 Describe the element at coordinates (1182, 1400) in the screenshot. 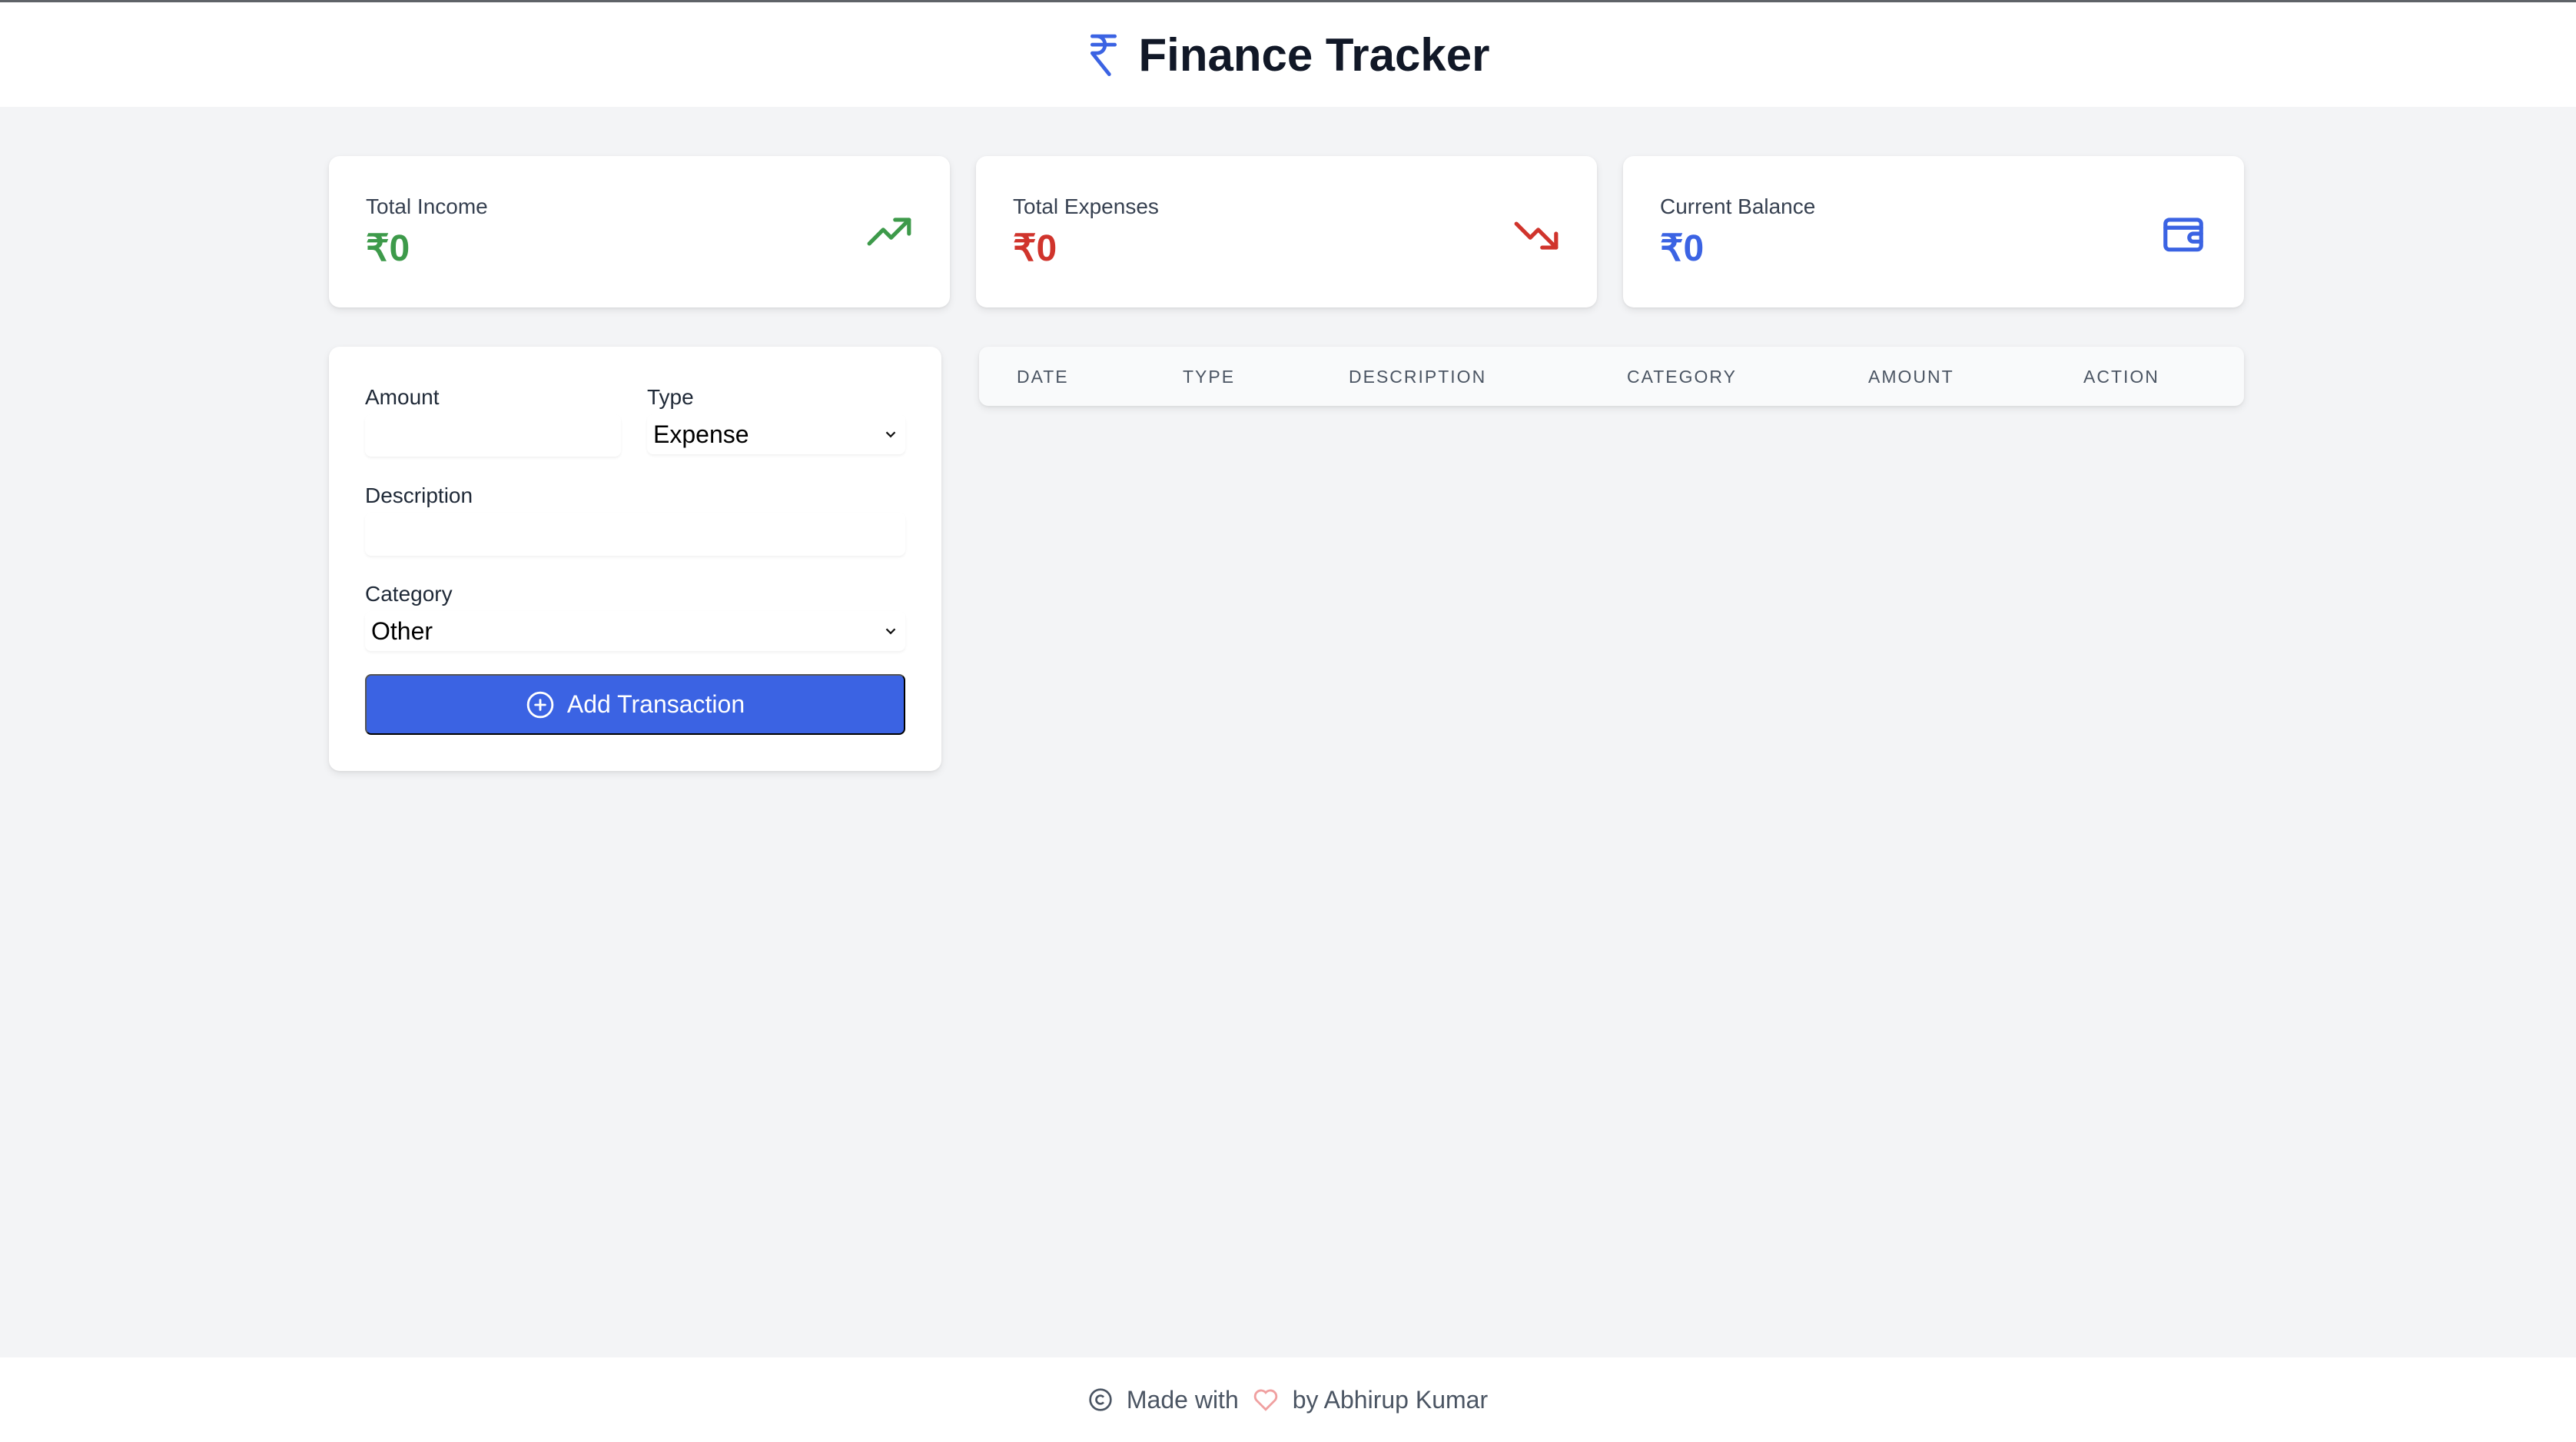

I see `made-with-text: Made with` at that location.